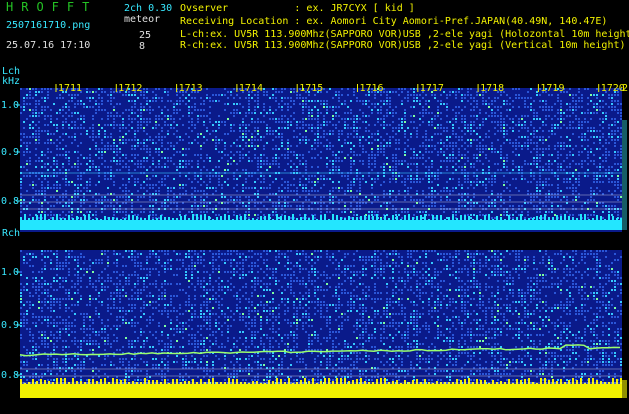  I want to click on time-tick-label: 1711, so click(70, 88).